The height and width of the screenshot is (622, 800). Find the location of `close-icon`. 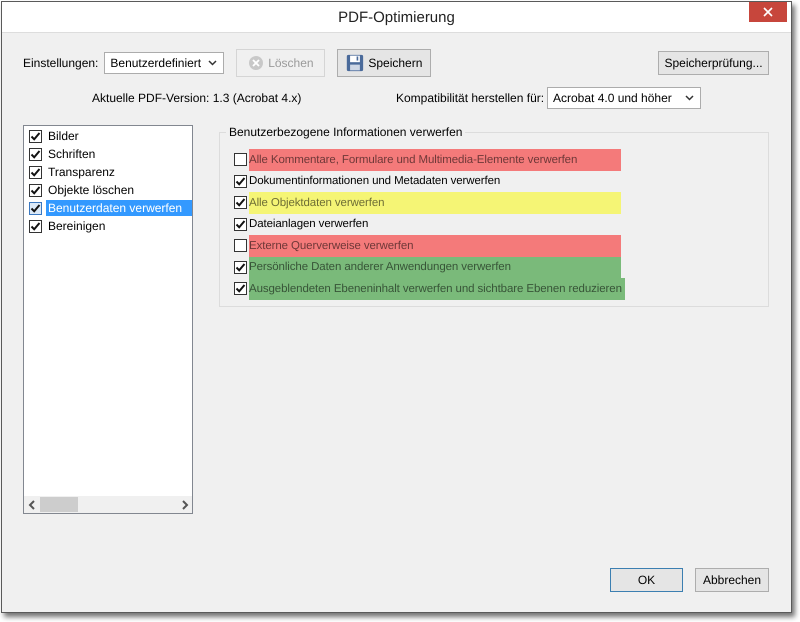

close-icon is located at coordinates (768, 12).